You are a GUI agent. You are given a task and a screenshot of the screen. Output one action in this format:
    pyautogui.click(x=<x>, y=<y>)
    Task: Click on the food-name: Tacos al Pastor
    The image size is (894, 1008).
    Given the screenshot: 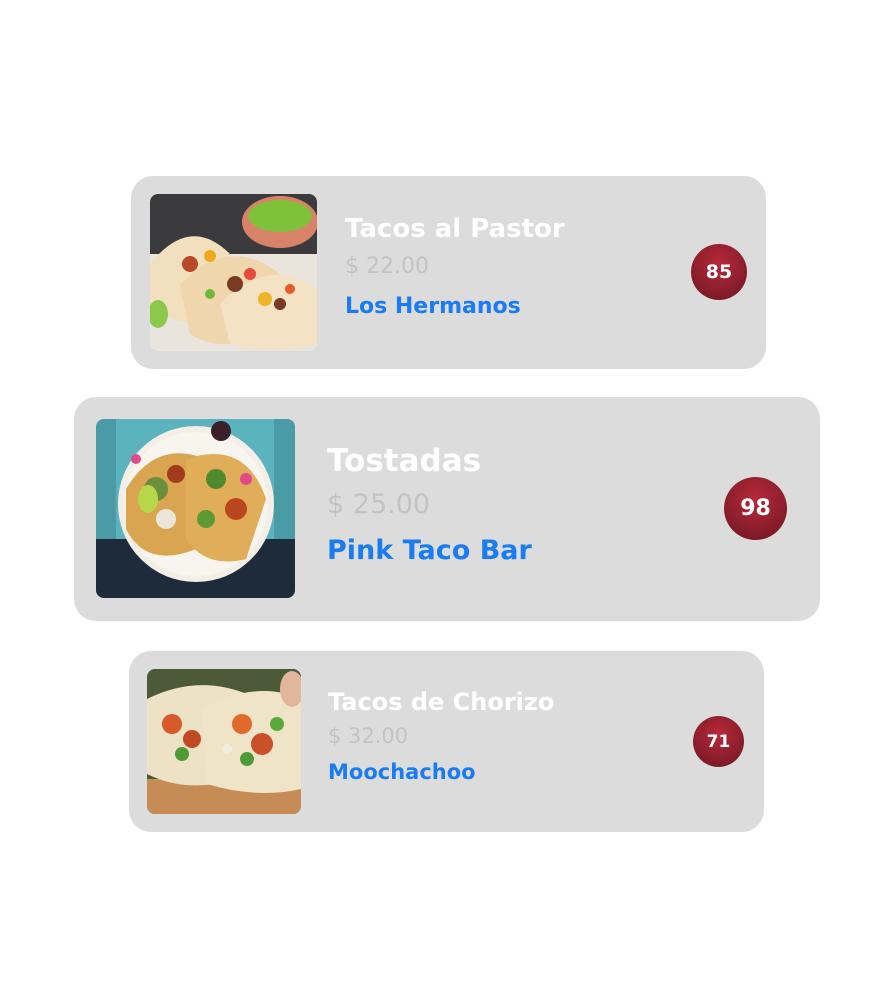 What is the action you would take?
    pyautogui.click(x=455, y=229)
    